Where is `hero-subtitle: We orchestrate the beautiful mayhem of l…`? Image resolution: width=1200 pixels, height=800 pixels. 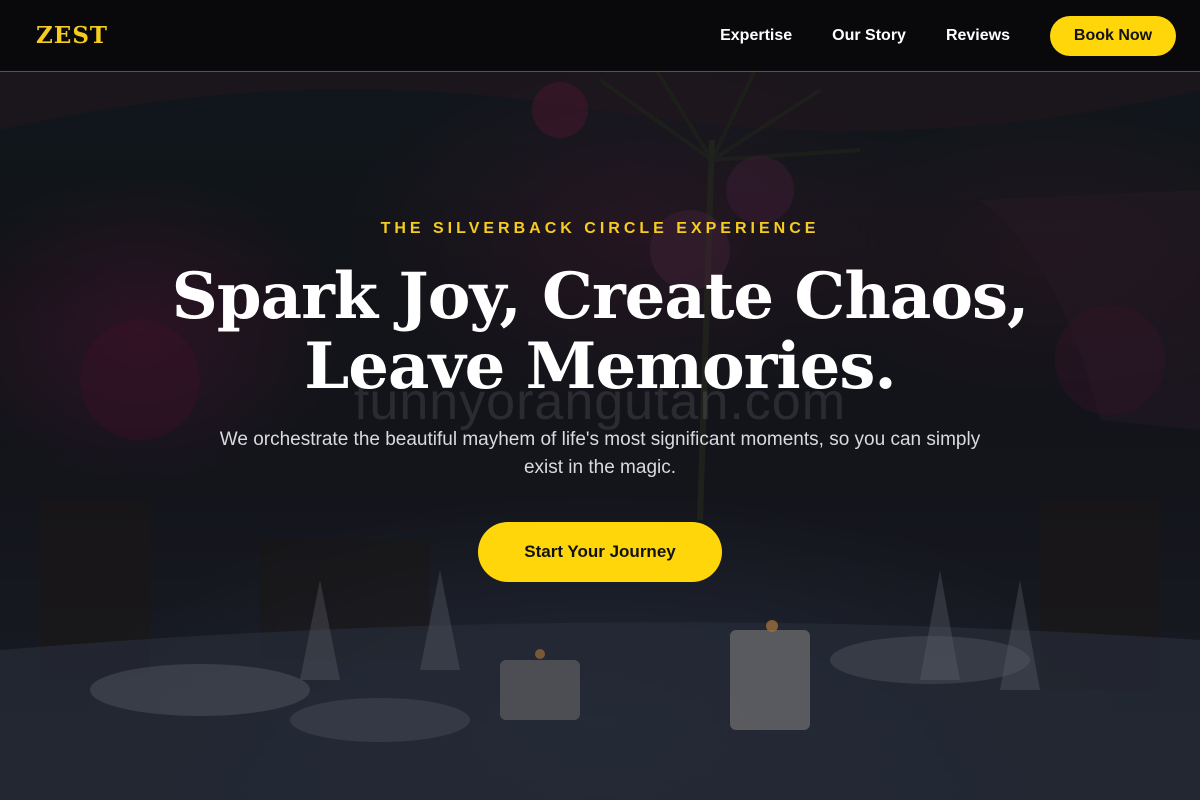 hero-subtitle: We orchestrate the beautiful mayhem of l… is located at coordinates (600, 453).